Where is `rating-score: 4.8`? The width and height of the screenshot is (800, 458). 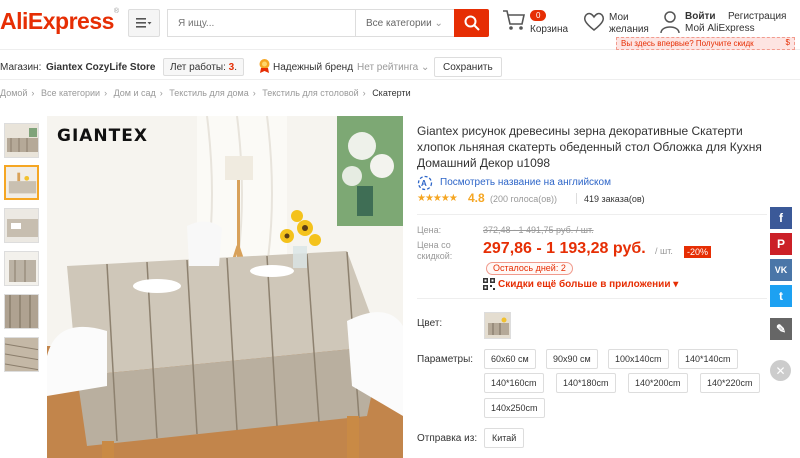 rating-score: 4.8 is located at coordinates (476, 198).